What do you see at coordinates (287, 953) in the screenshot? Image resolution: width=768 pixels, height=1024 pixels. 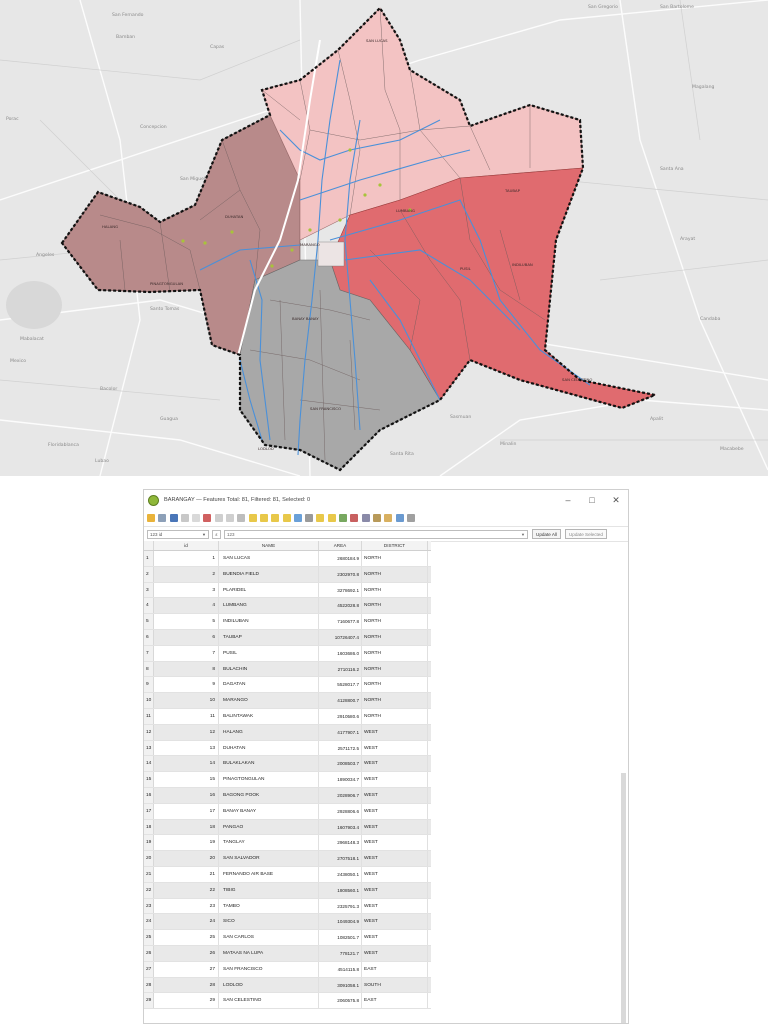 I see `table-row: 26 26 MATAAS NA LUPA 778121.7 WEST` at bounding box center [287, 953].